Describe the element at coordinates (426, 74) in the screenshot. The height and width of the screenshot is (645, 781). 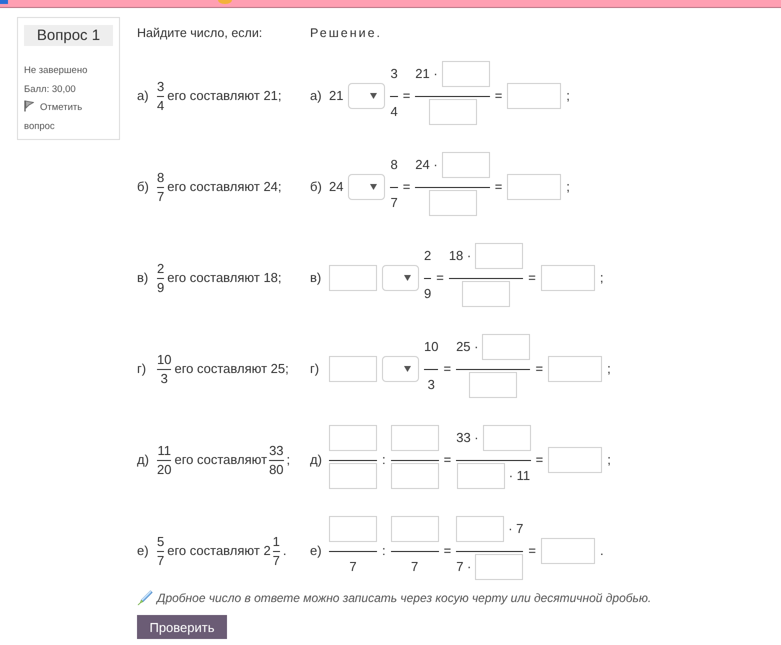
I see `numerator-text: 21 ·` at that location.